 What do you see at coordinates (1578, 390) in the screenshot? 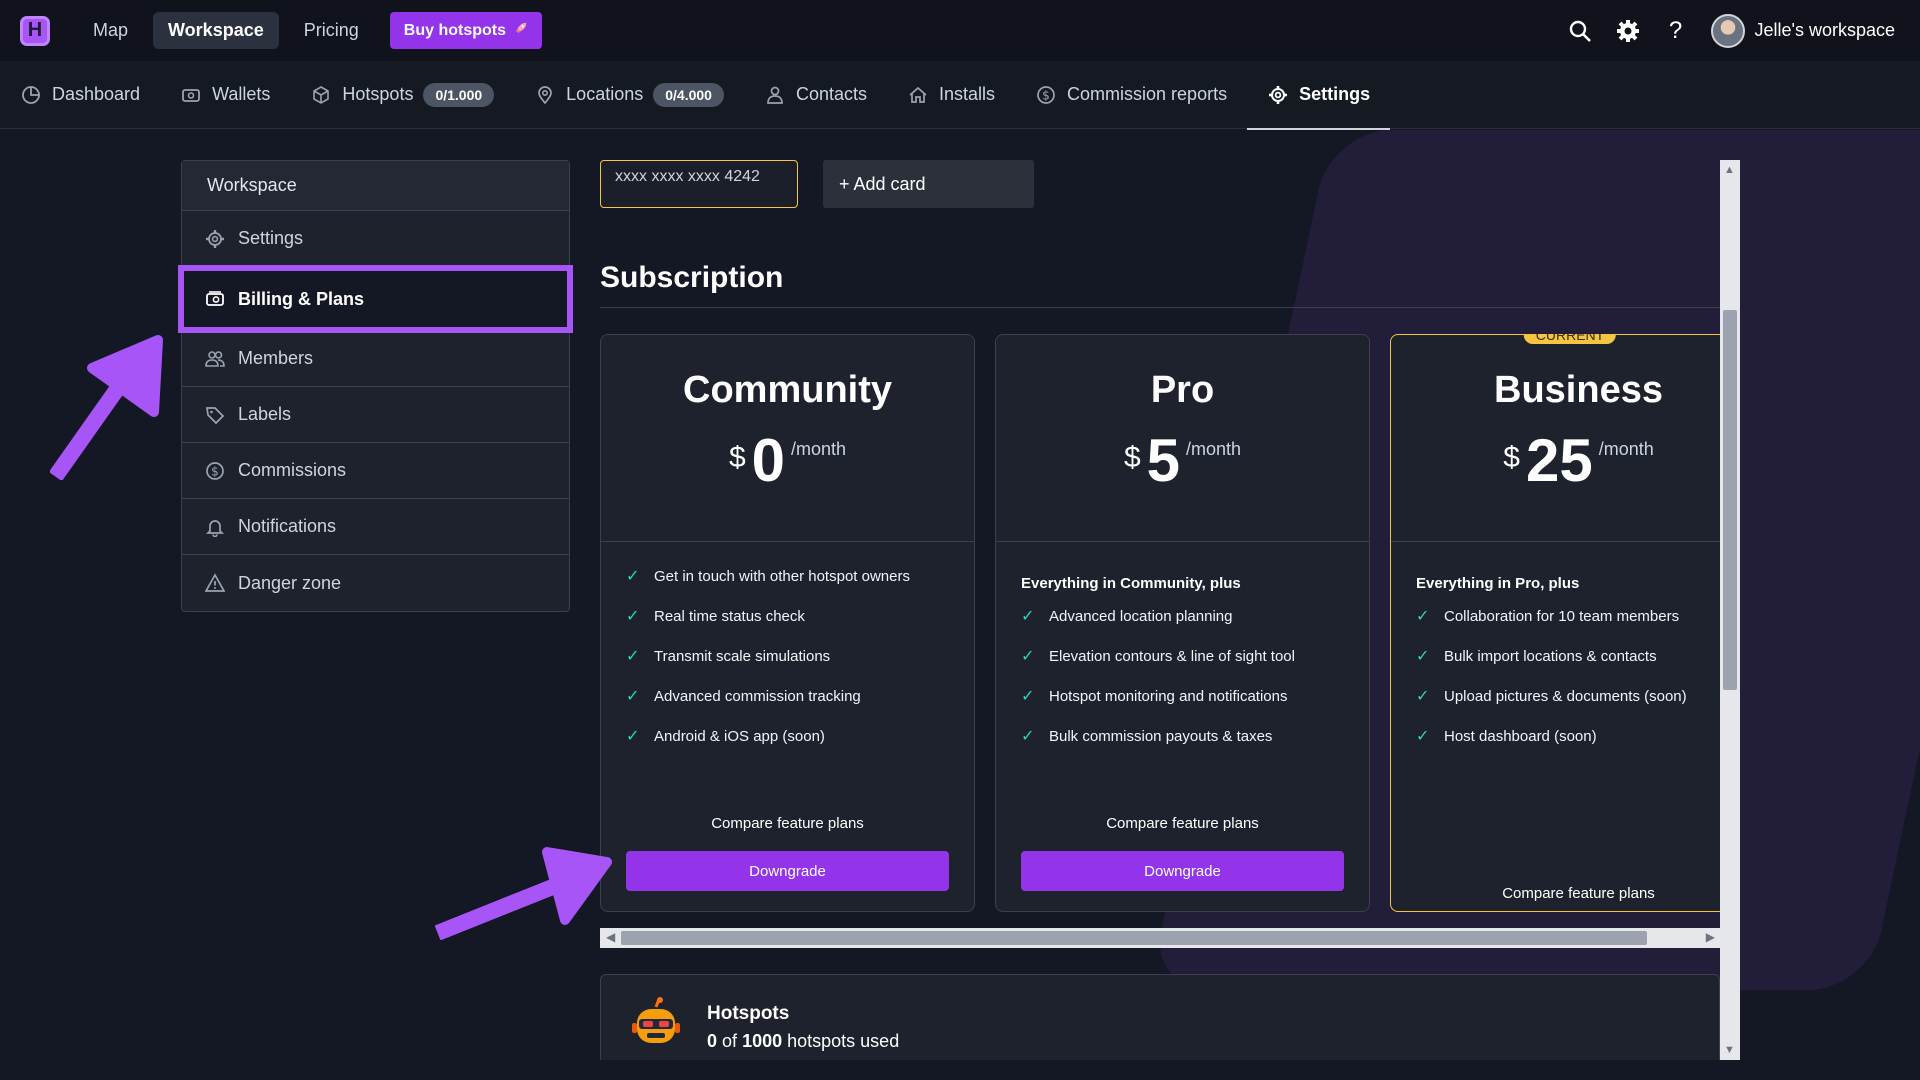
I see `plan-name: Business` at bounding box center [1578, 390].